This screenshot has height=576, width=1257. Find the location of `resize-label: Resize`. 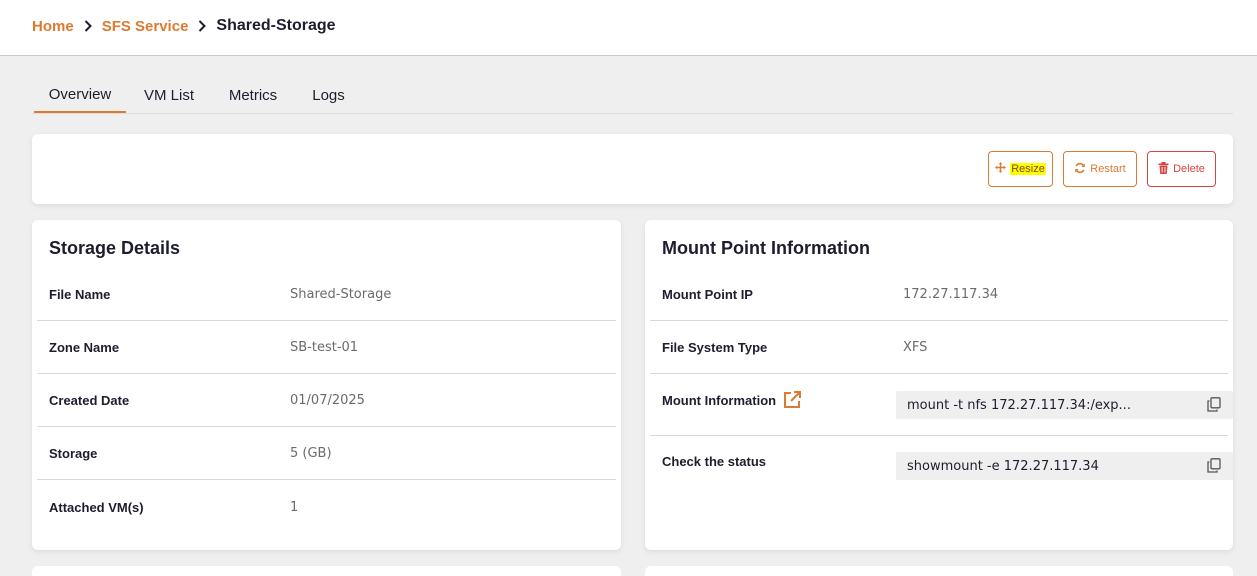

resize-label: Resize is located at coordinates (1028, 169).